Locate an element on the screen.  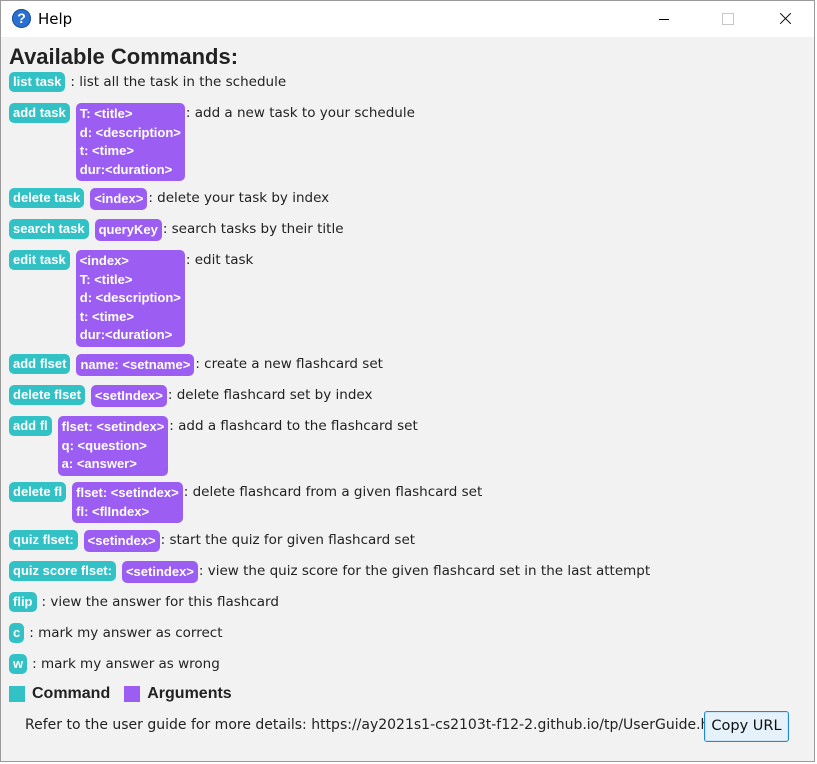
command-description: : add a new task to your schedule is located at coordinates (300, 113).